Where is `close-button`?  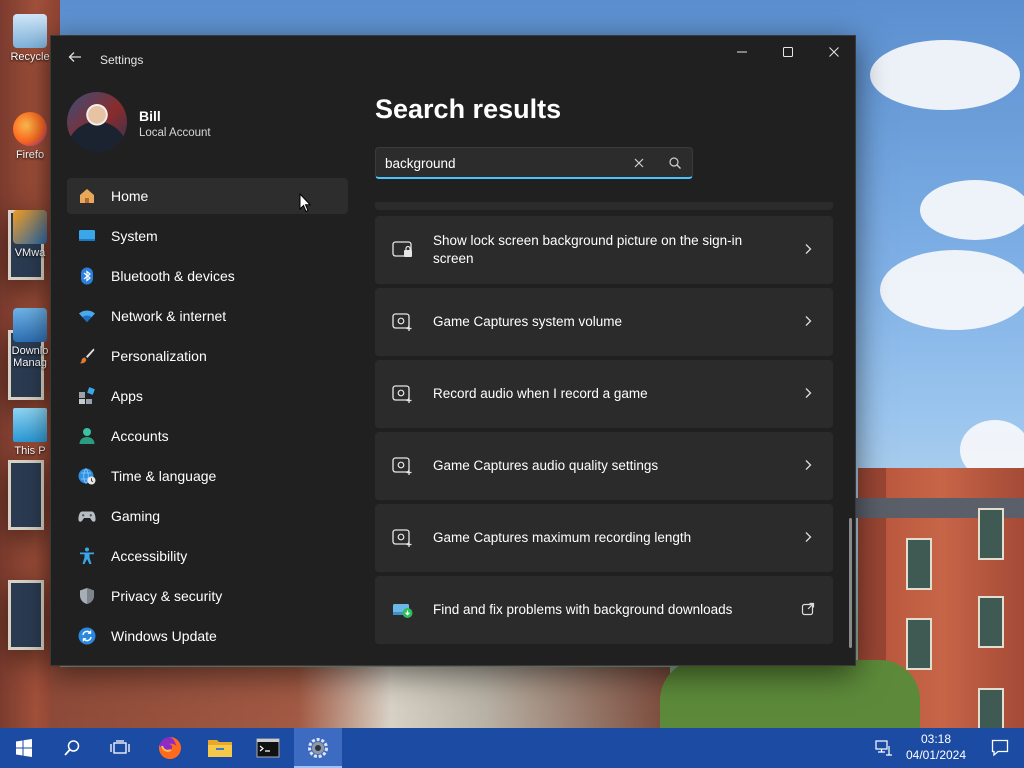
close-button is located at coordinates (834, 52).